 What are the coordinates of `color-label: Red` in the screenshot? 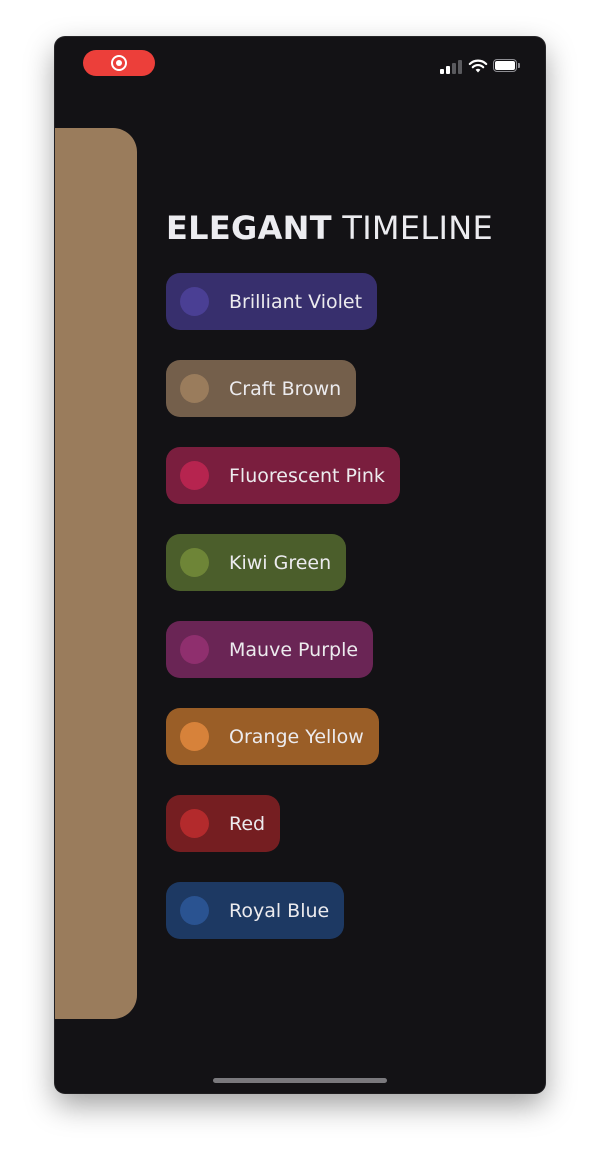 It's located at (247, 823).